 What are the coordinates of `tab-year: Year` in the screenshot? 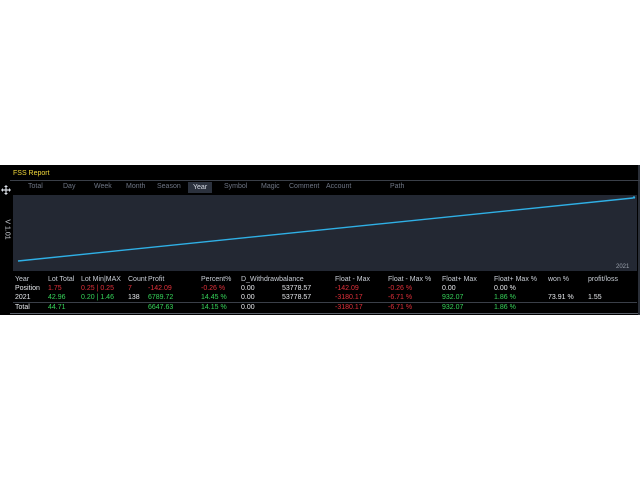 It's located at (200, 187).